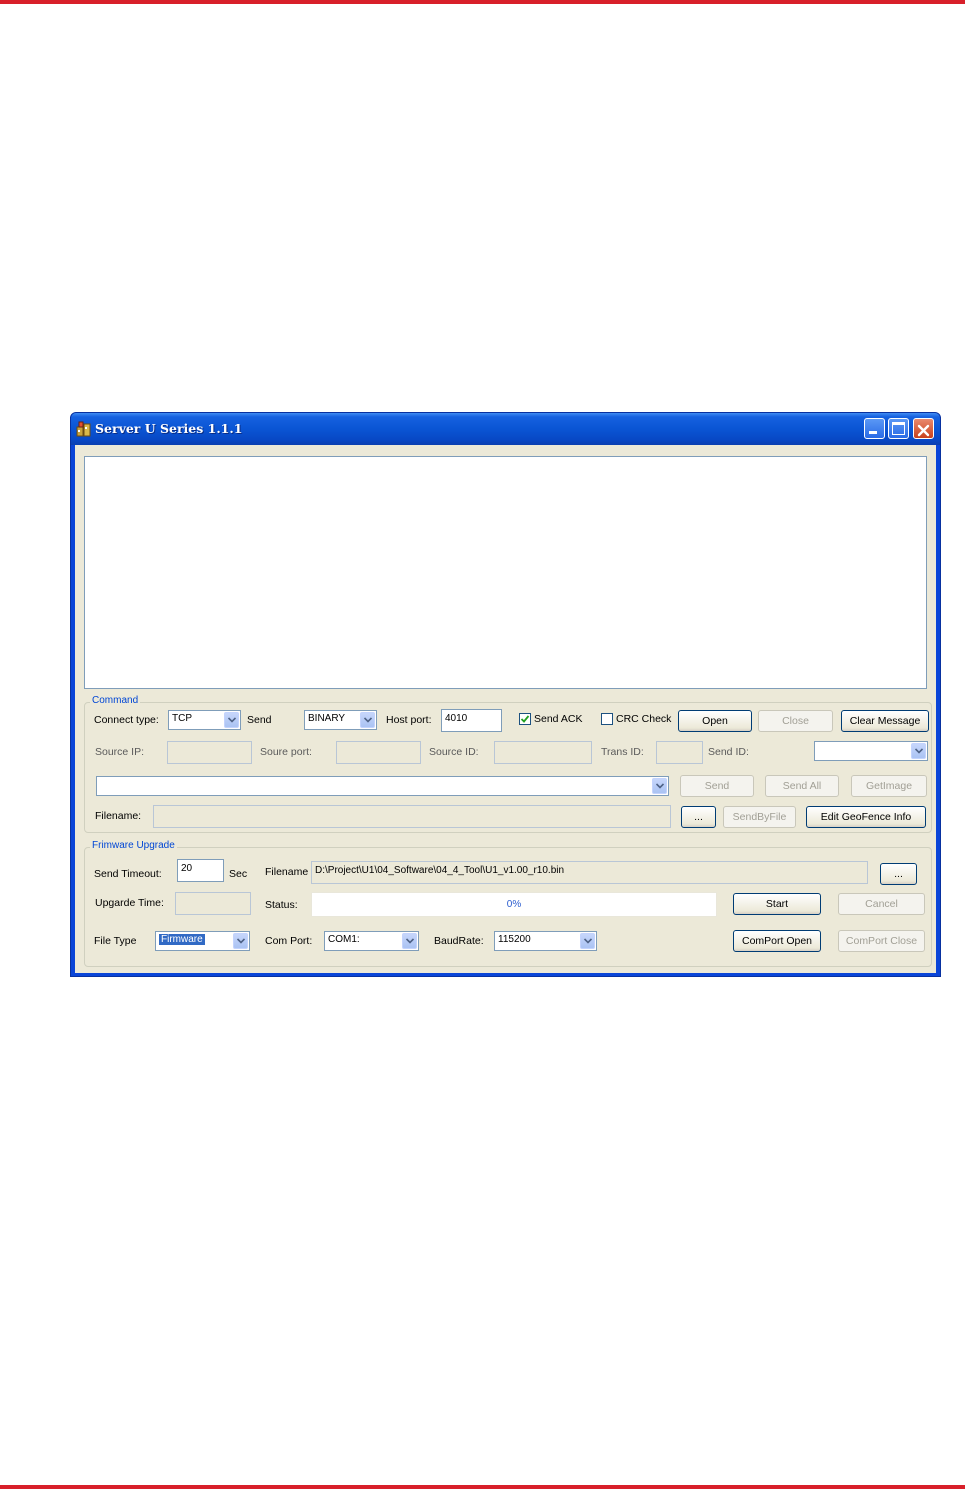 The height and width of the screenshot is (1490, 965). I want to click on host-port-input: 4010, so click(471, 720).